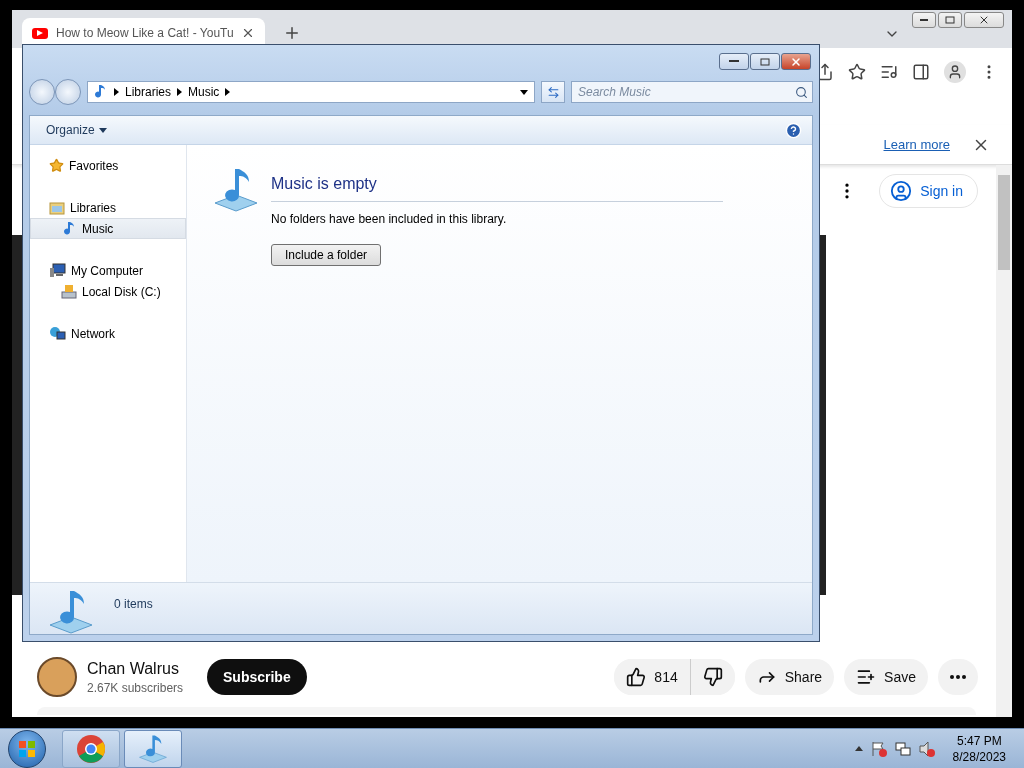 The width and height of the screenshot is (1024, 768). What do you see at coordinates (636, 677) in the screenshot?
I see `thumbs-up-icon` at bounding box center [636, 677].